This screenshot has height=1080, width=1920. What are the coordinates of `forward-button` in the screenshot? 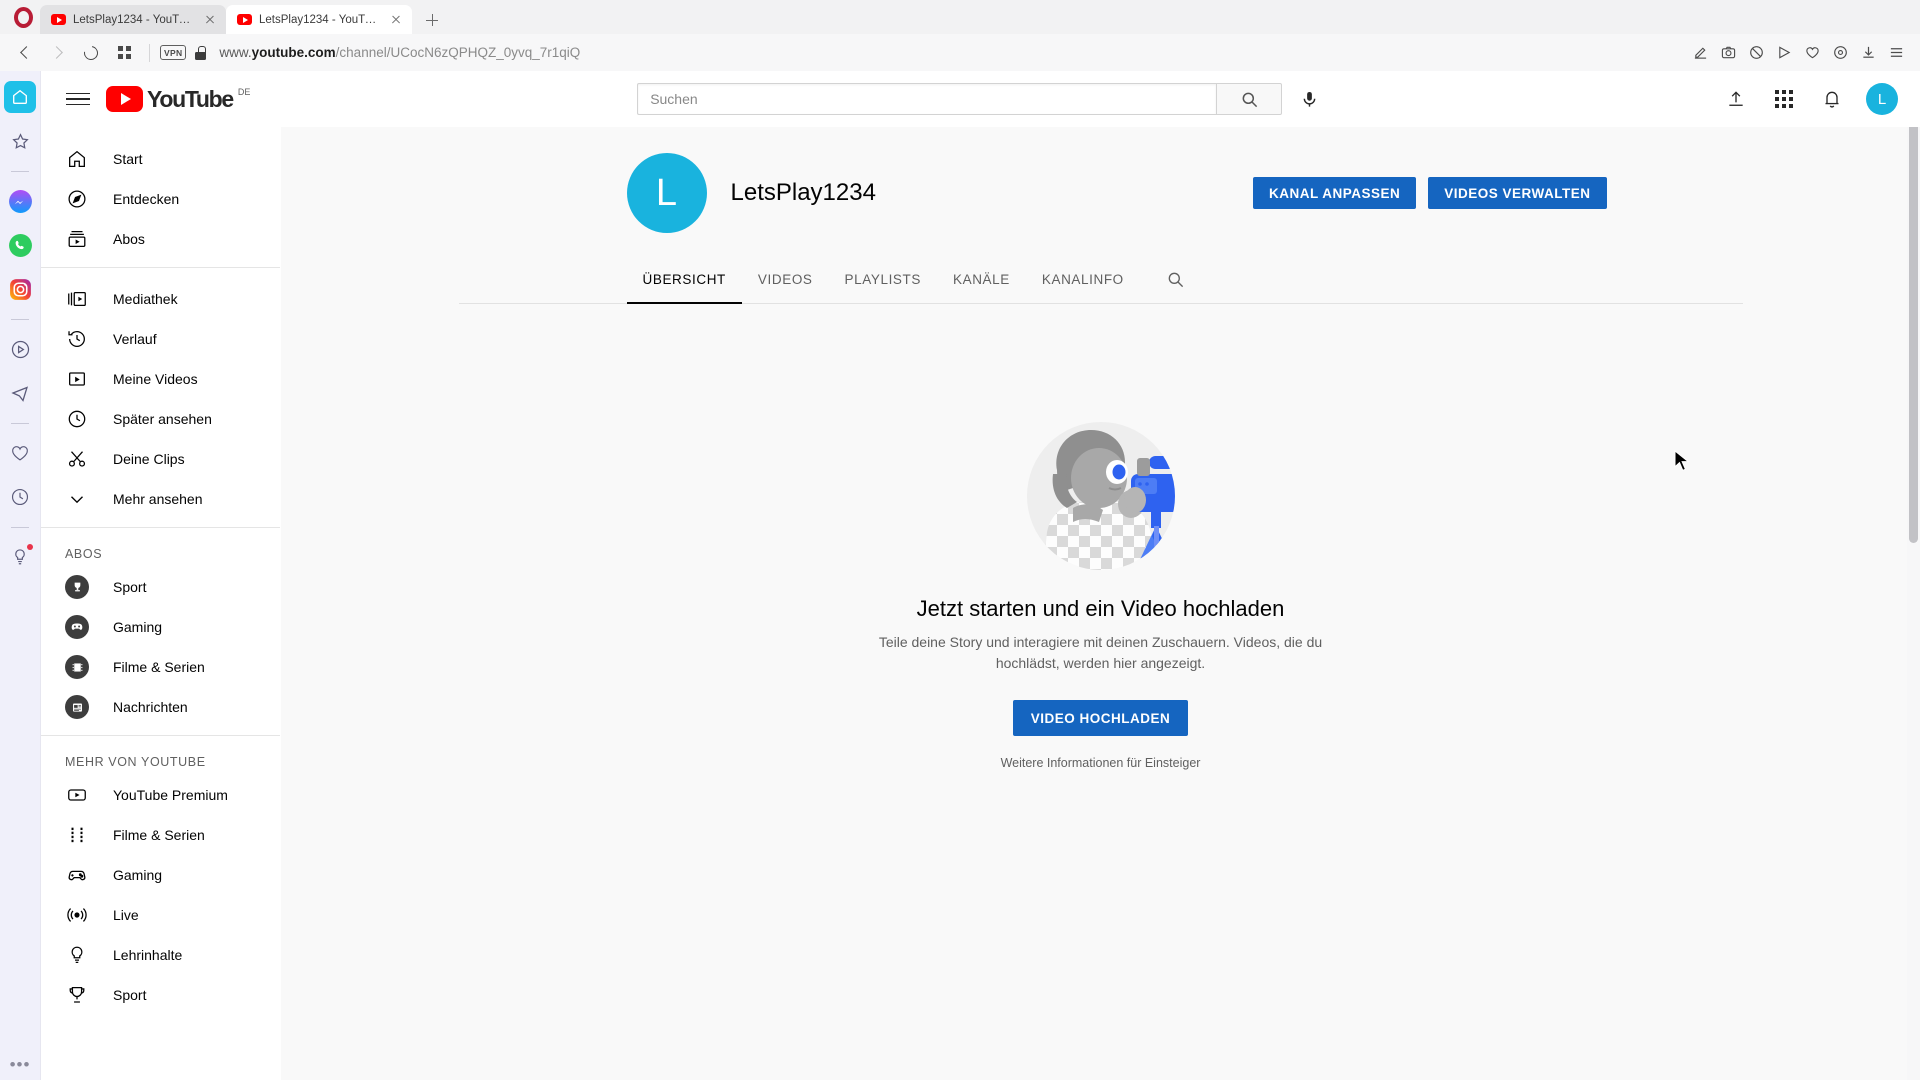 It's located at (58, 53).